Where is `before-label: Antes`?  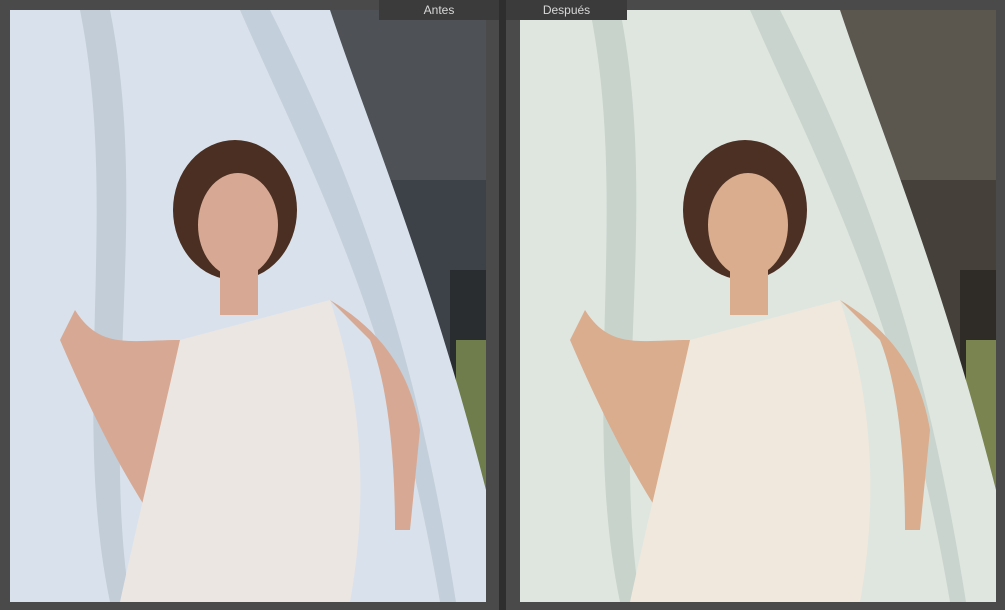 before-label: Antes is located at coordinates (439, 10).